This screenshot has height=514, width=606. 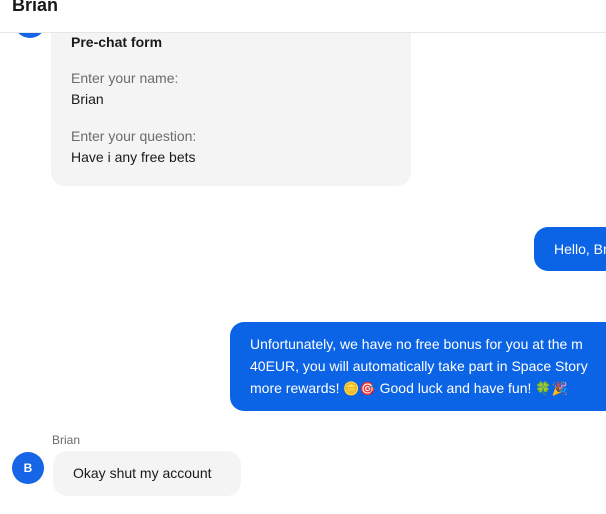 What do you see at coordinates (35, 7) in the screenshot?
I see `chat-title: Brian` at bounding box center [35, 7].